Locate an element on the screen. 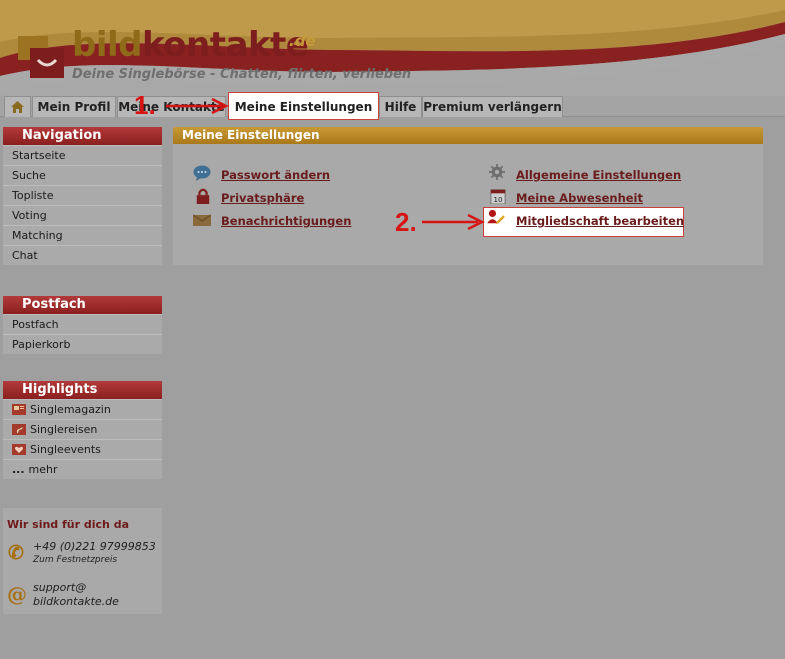 This screenshot has height=659, width=785. highlight-item-singlereisen: Singlereisen is located at coordinates (82, 429).